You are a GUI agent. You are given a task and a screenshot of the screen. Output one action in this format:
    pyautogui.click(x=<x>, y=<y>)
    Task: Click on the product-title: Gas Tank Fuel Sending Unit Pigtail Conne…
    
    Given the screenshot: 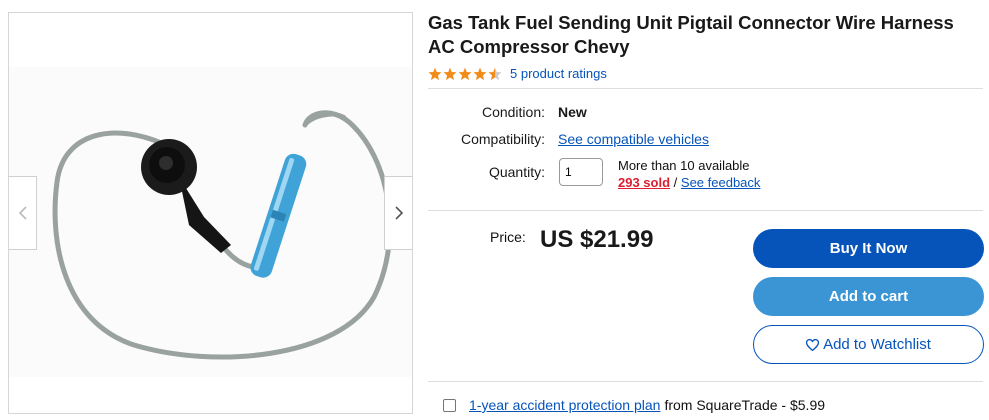 What is the action you would take?
    pyautogui.click(x=691, y=34)
    